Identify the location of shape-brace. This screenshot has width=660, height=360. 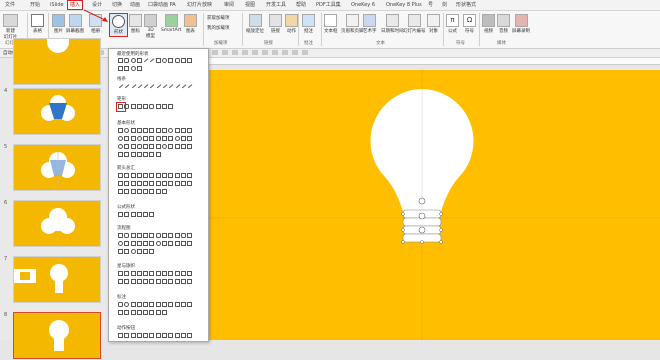
(120, 68).